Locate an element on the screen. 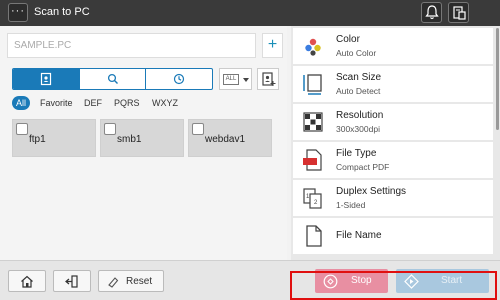 This screenshot has width=500, height=300. search-mode-tabs is located at coordinates (112, 79).